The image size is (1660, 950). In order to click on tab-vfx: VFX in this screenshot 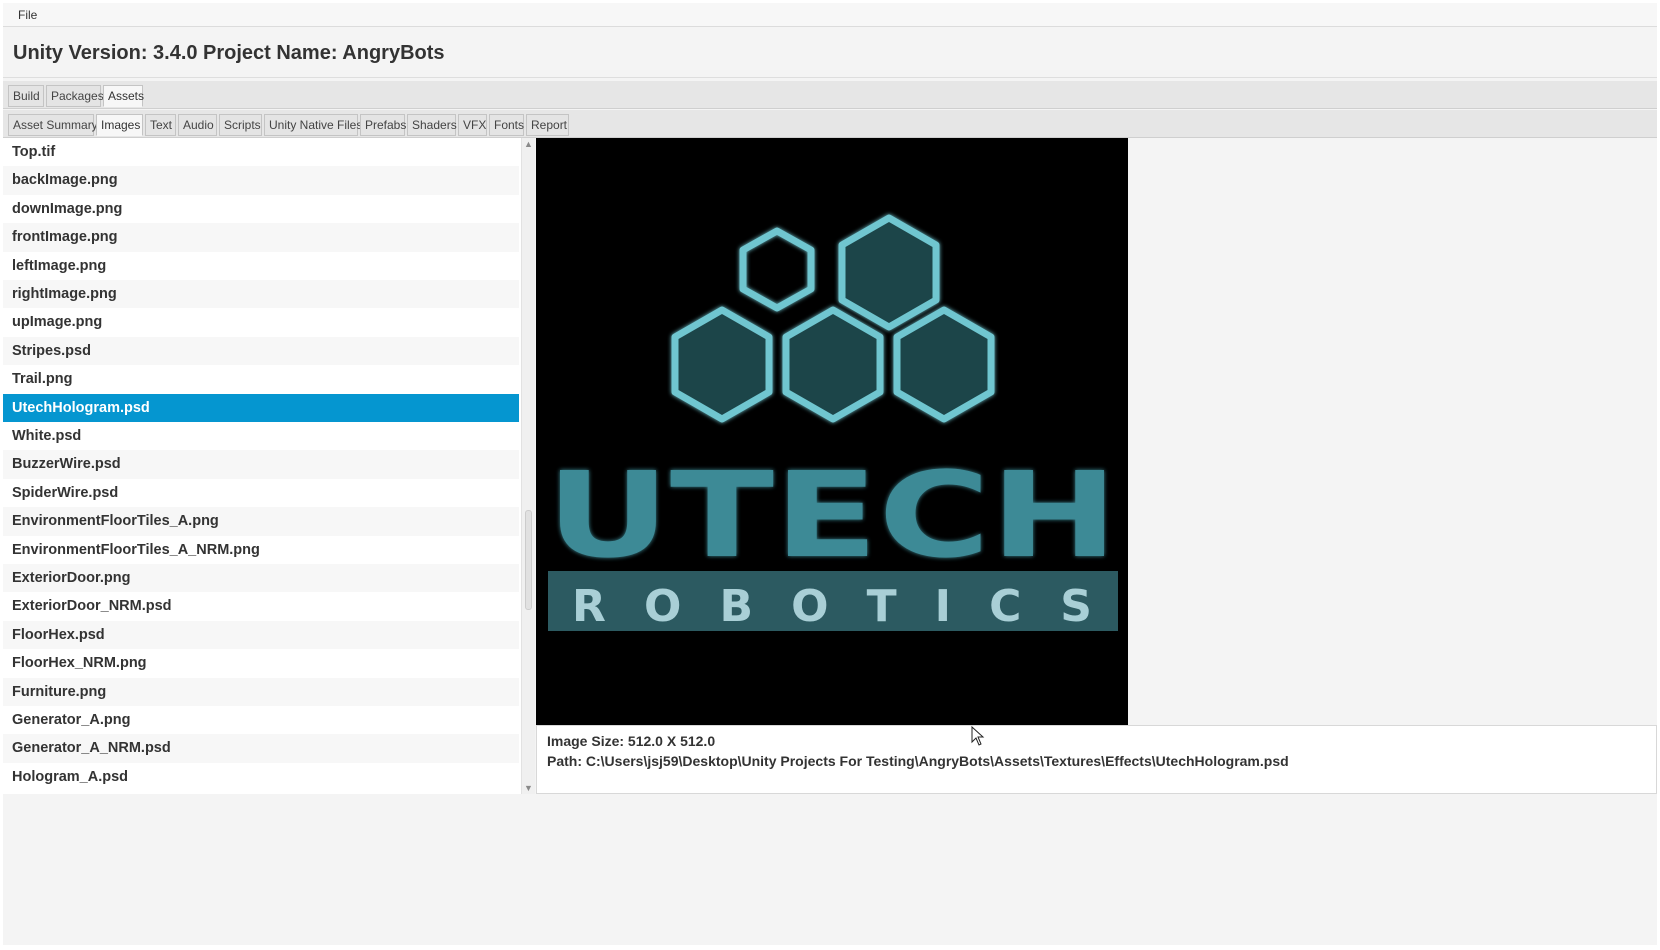, I will do `click(472, 125)`.